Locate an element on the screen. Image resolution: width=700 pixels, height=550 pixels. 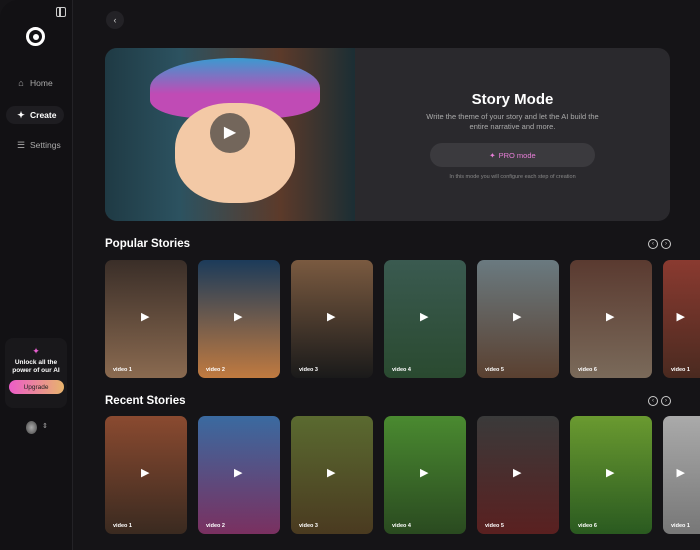
promo-text: Unlock all the power of our AI is located at coordinates (36, 366).